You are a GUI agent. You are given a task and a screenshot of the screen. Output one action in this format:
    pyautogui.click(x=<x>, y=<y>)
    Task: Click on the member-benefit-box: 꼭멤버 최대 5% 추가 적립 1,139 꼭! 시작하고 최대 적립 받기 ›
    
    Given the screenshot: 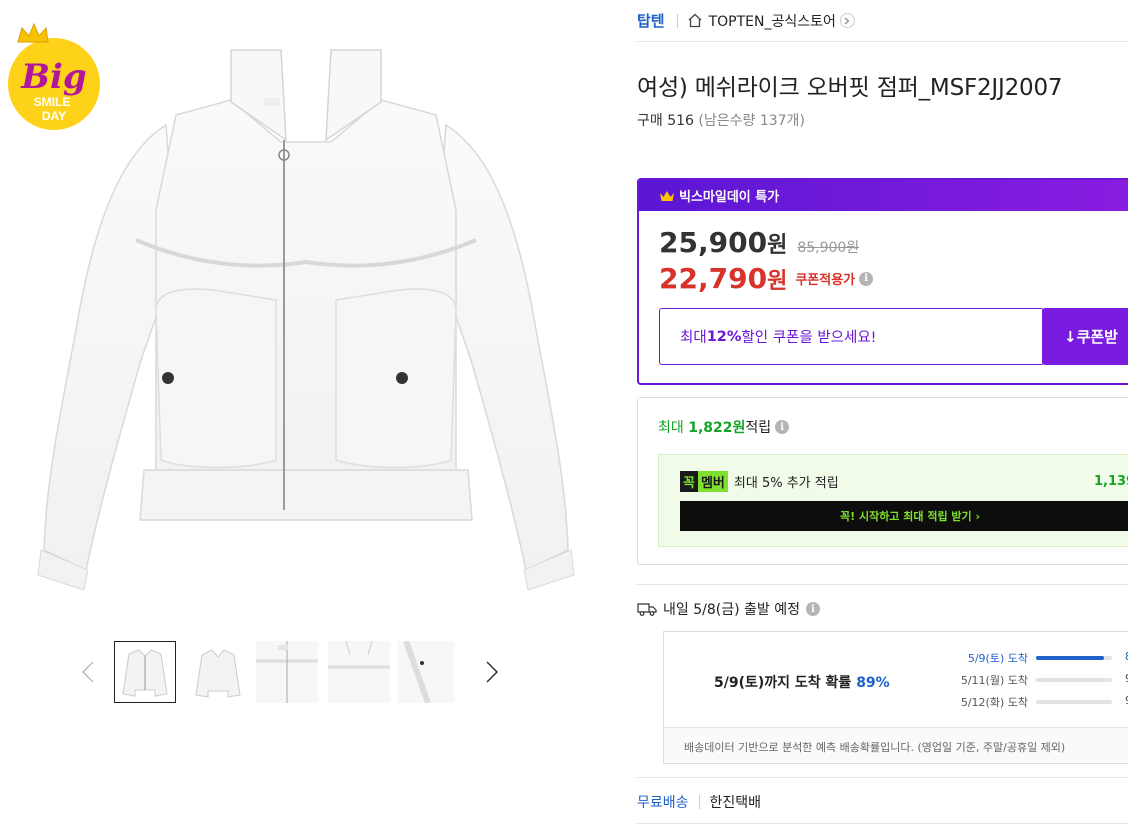 What is the action you would take?
    pyautogui.click(x=893, y=500)
    